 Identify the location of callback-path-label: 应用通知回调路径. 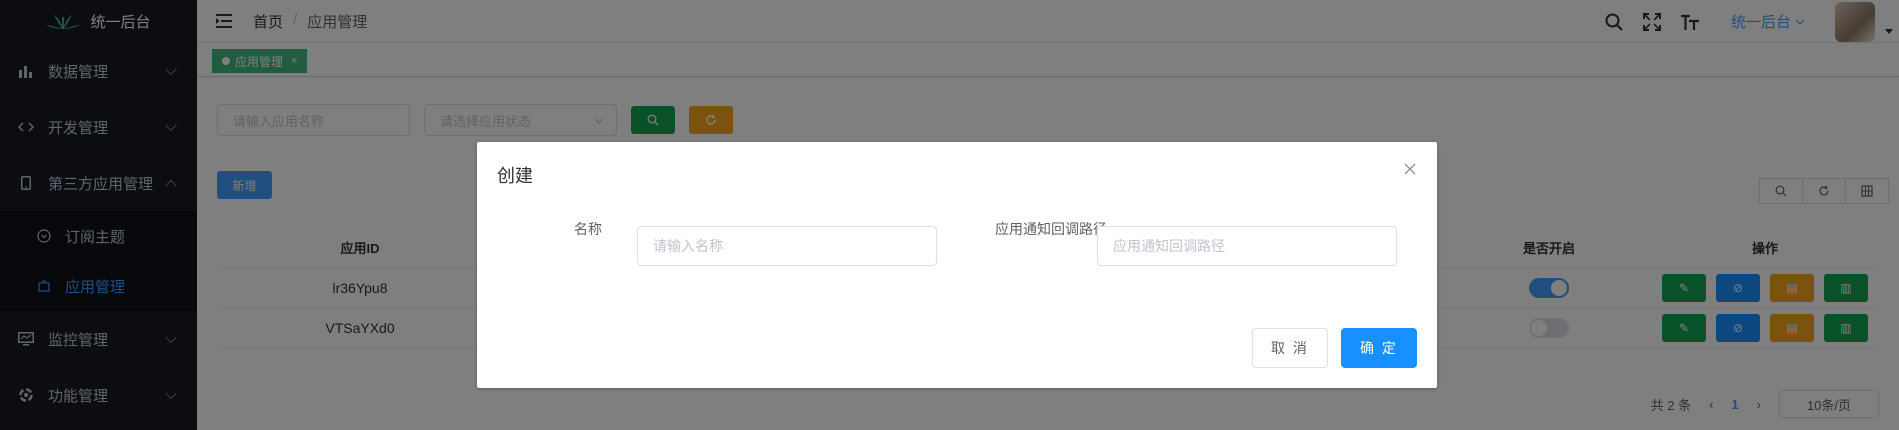
(1051, 229).